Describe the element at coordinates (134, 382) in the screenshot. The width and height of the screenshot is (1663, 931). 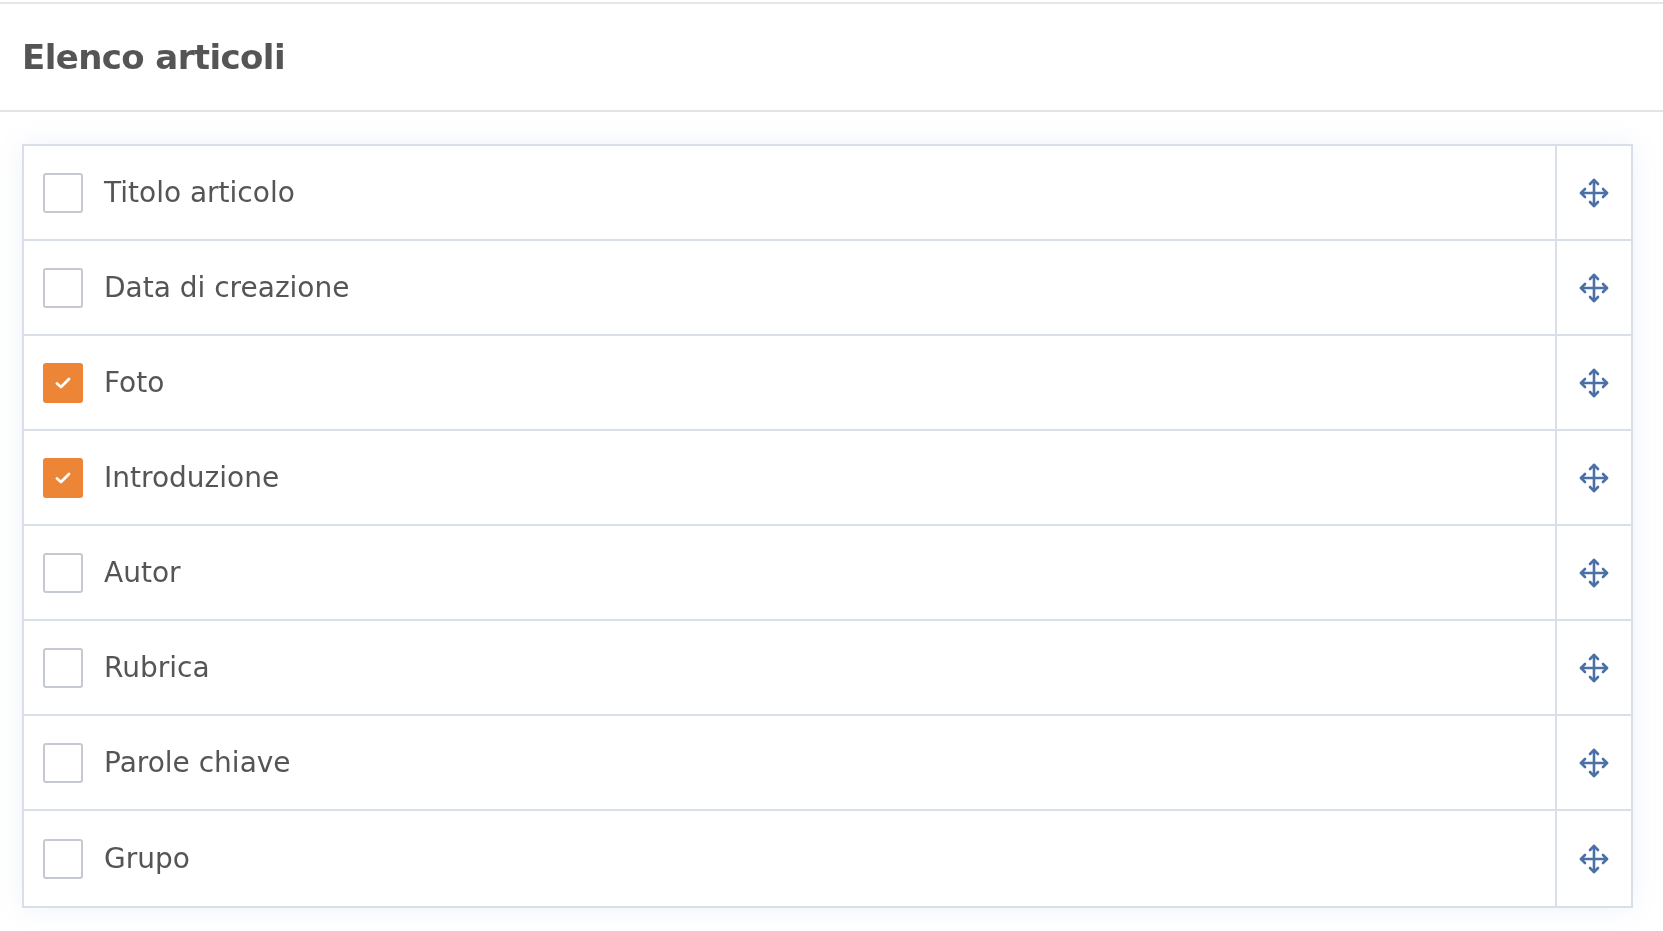
I see `field-label: Foto` at that location.